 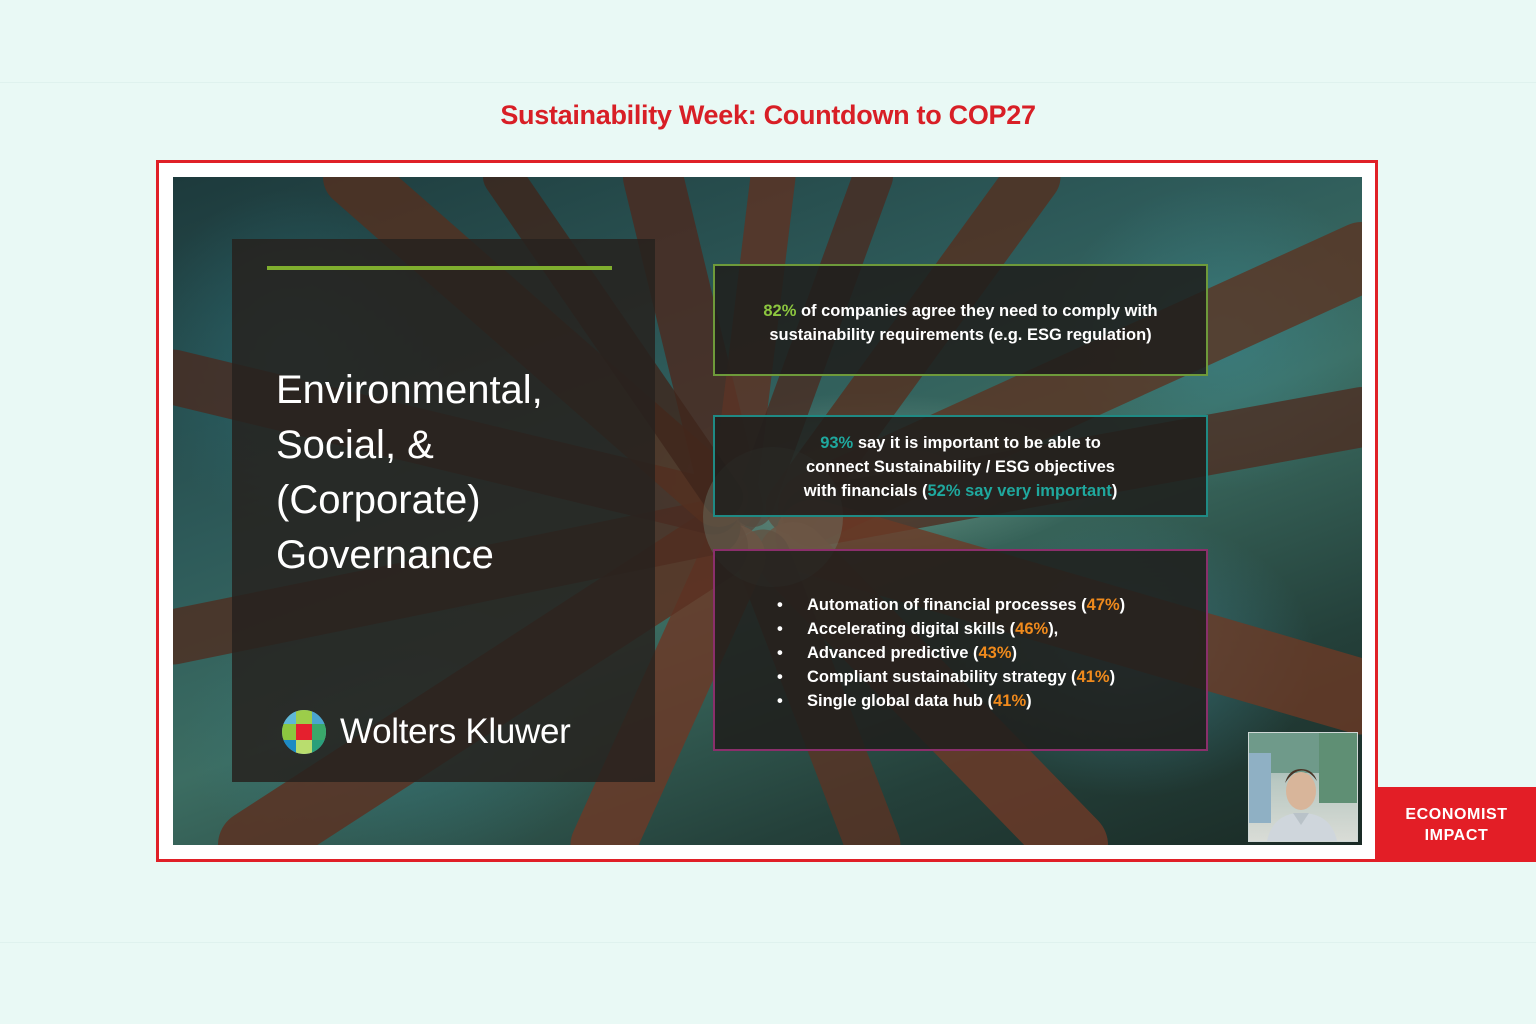 I want to click on list-item: Accelerating digital skills (46%),, so click(x=991, y=629).